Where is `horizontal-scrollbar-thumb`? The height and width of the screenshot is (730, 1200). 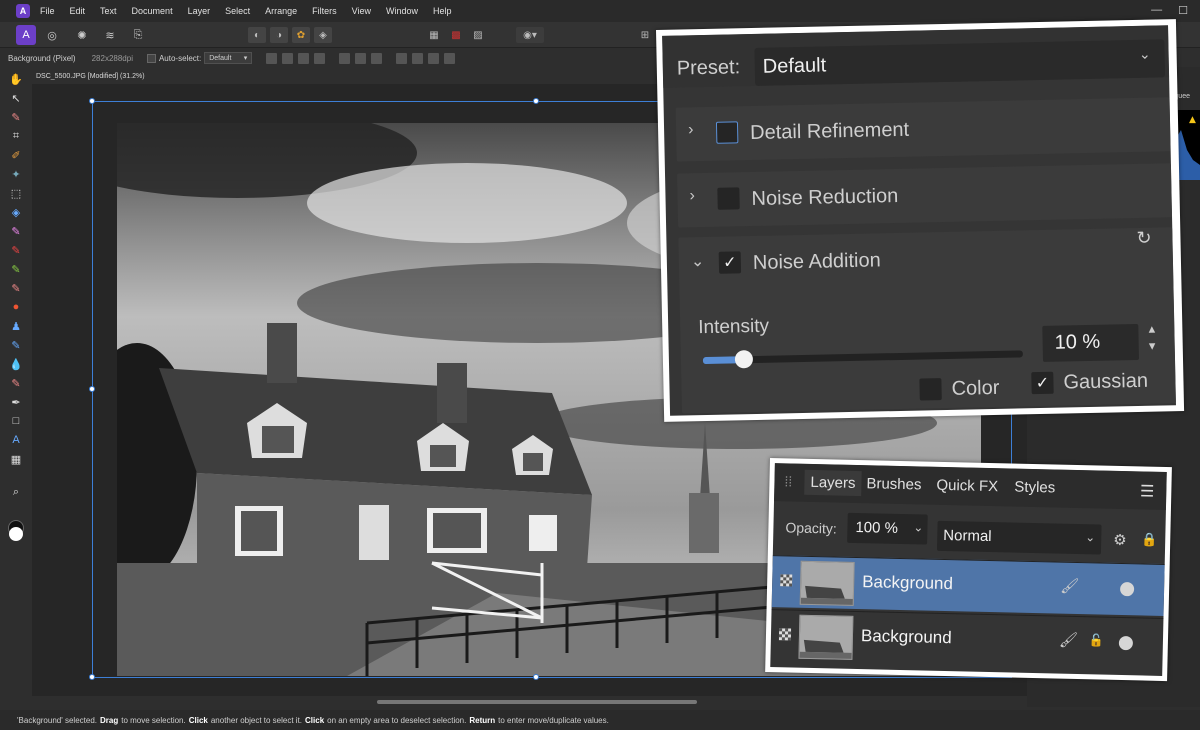
horizontal-scrollbar-thumb is located at coordinates (537, 702).